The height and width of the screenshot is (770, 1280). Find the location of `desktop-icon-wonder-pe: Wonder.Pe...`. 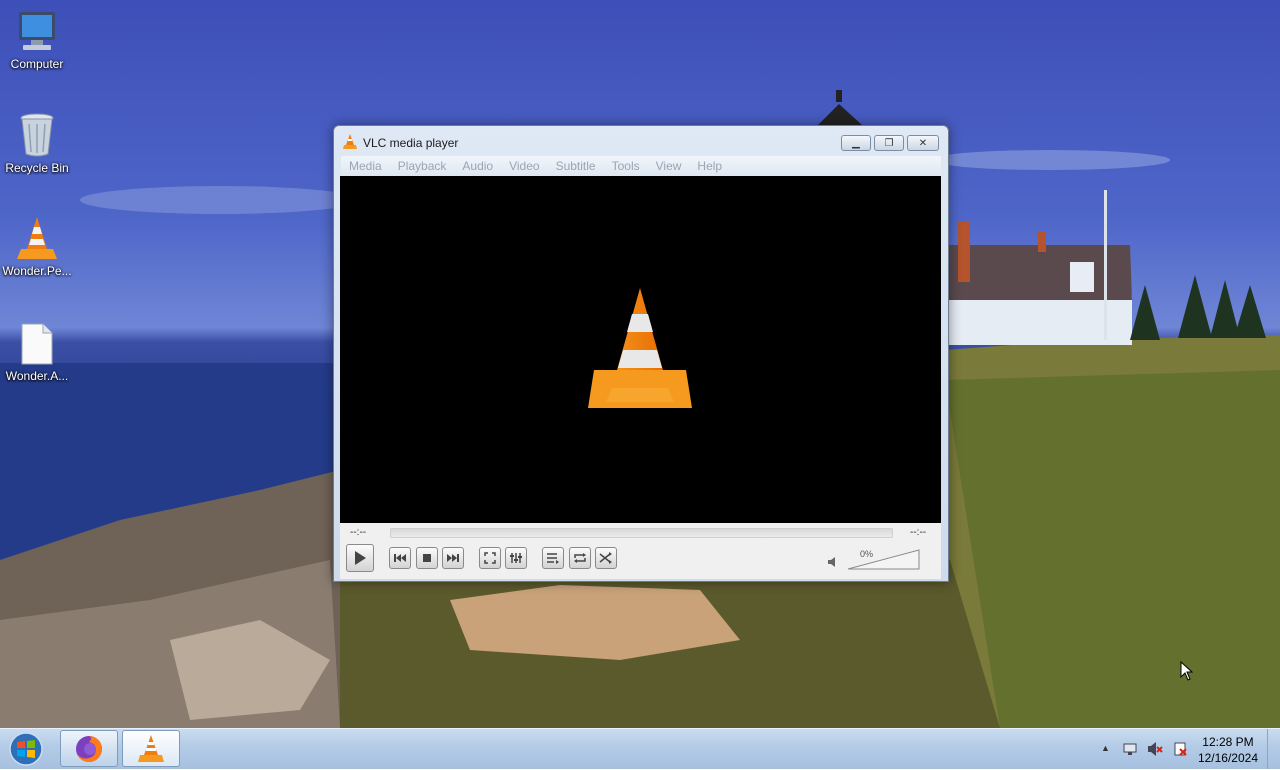

desktop-icon-wonder-pe: Wonder.Pe... is located at coordinates (37, 246).